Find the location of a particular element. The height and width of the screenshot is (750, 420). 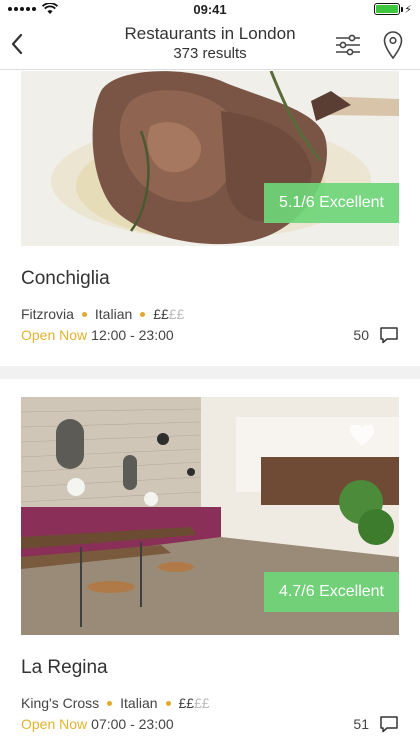

status-time: 09:41 is located at coordinates (210, 9).